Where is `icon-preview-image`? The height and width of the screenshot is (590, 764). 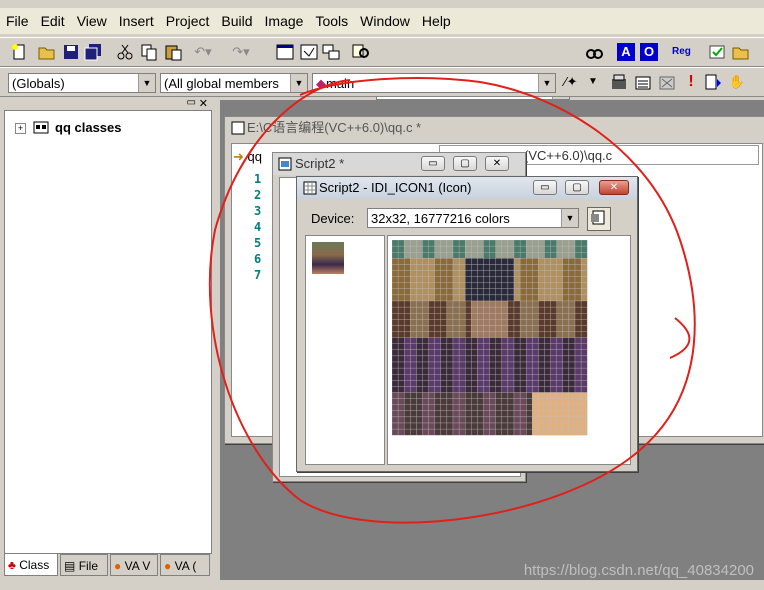 icon-preview-image is located at coordinates (328, 258).